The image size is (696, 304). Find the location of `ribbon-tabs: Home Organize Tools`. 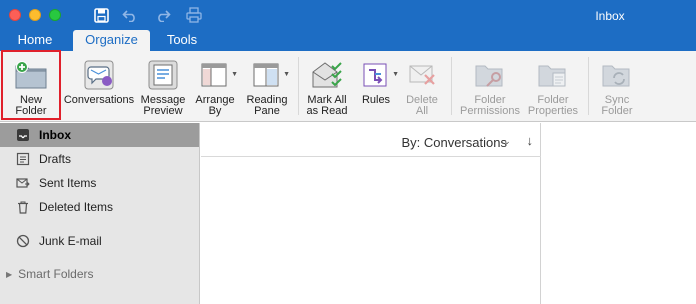

ribbon-tabs: Home Organize Tools is located at coordinates (348, 40).